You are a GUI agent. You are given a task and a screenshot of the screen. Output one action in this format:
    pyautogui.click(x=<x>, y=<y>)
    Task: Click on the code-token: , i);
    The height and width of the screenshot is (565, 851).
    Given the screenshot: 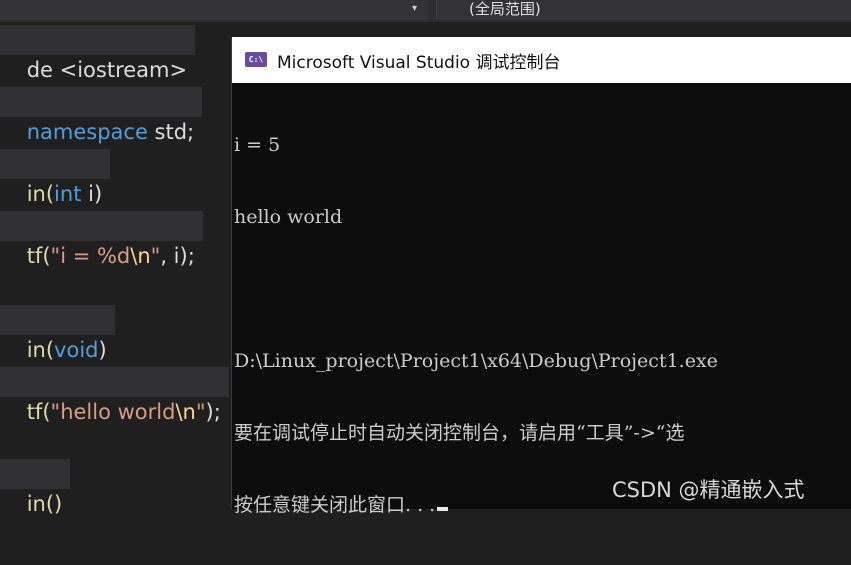 What is the action you would take?
    pyautogui.click(x=177, y=256)
    